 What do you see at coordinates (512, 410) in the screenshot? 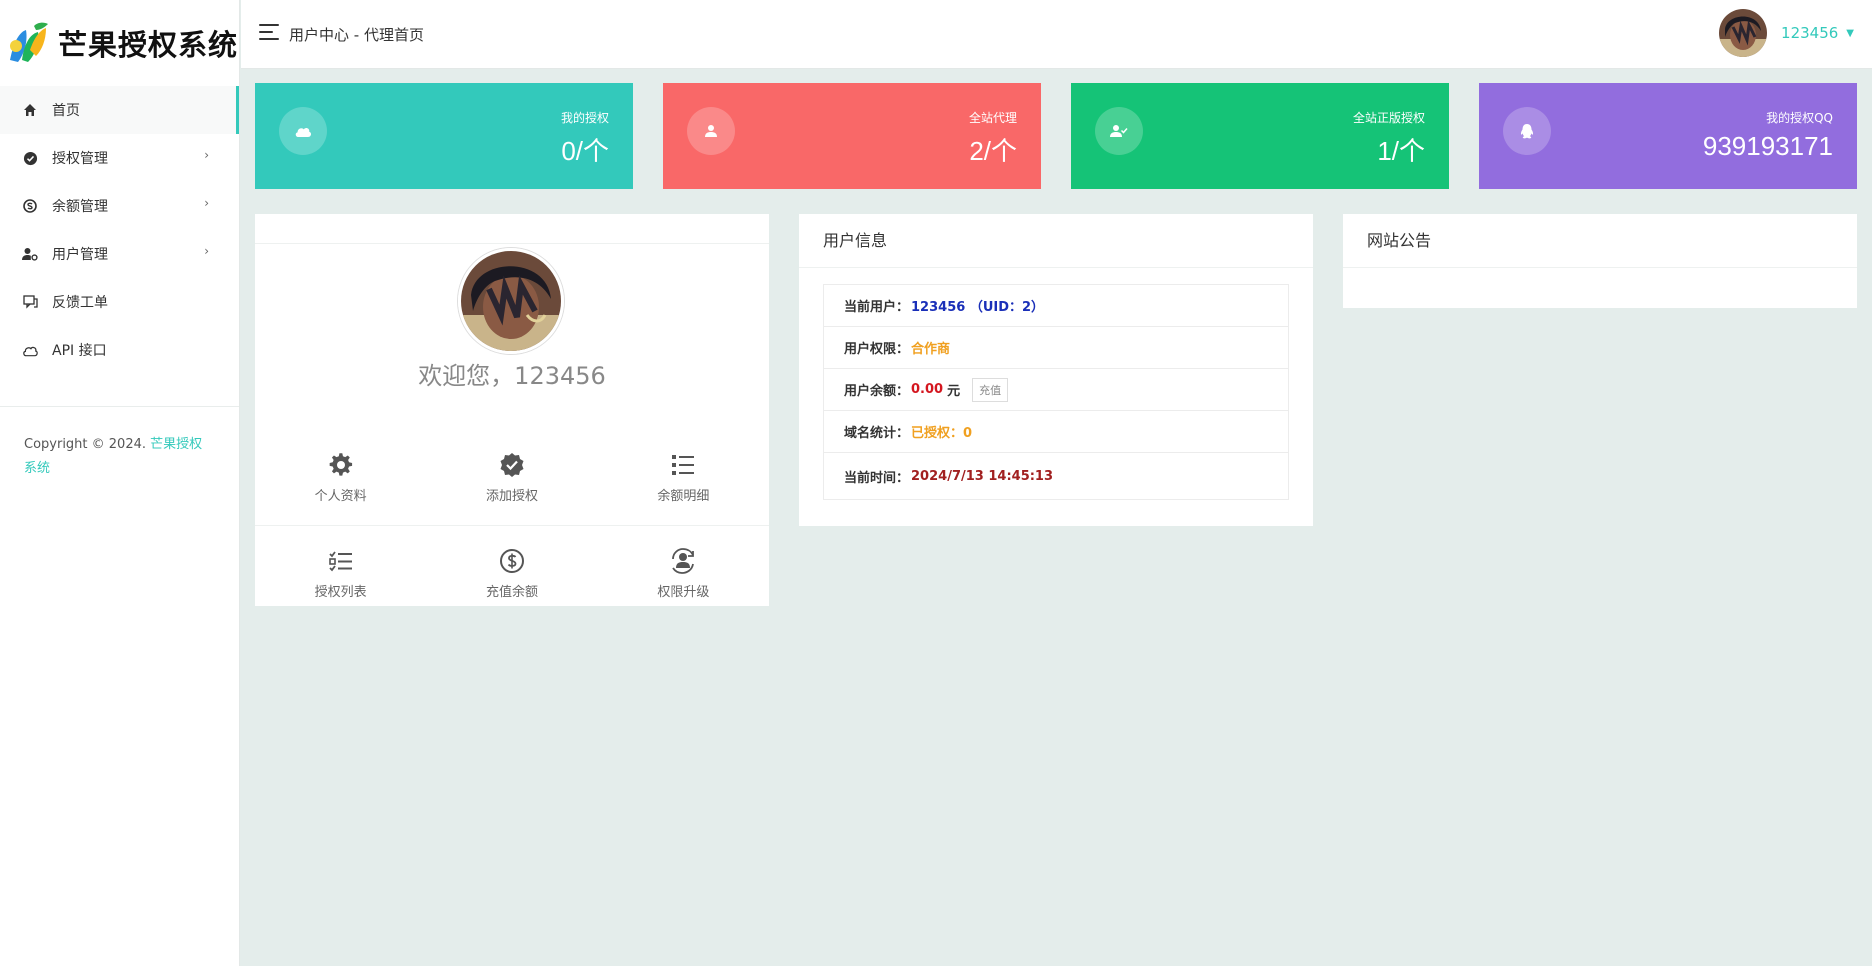
I see `profile-panel: 欢迎您，123456 个人资料 添加授权 余额明细 授权列表 充值余额 权限升级` at bounding box center [512, 410].